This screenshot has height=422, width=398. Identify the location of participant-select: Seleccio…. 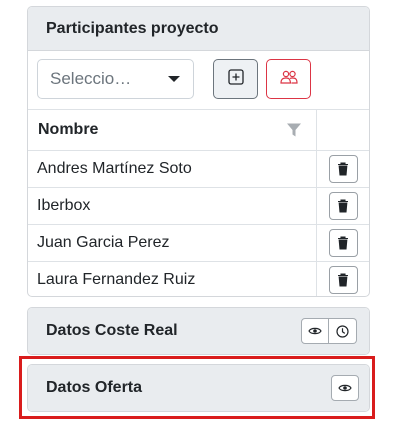
(115, 79).